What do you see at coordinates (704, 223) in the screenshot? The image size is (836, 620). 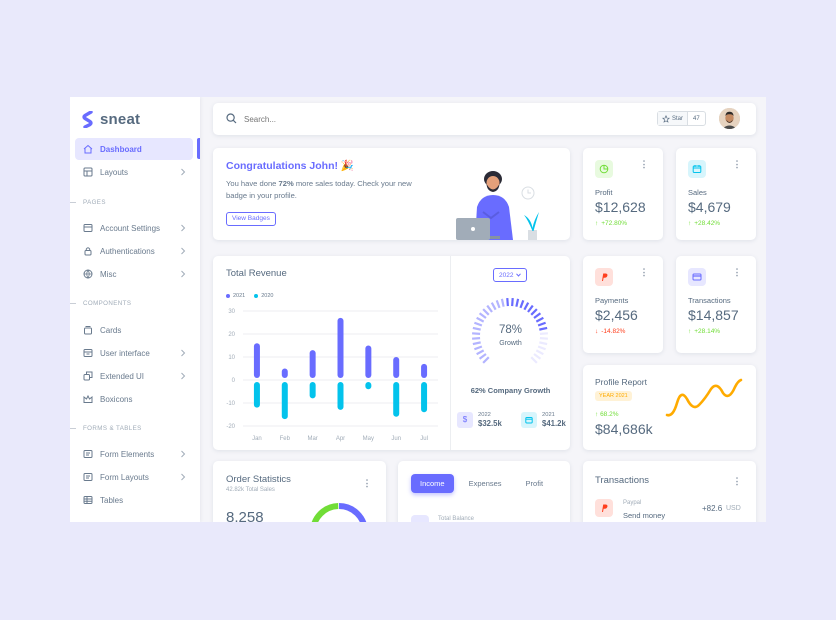 I see `sales-change: ↑ +28.42%` at bounding box center [704, 223].